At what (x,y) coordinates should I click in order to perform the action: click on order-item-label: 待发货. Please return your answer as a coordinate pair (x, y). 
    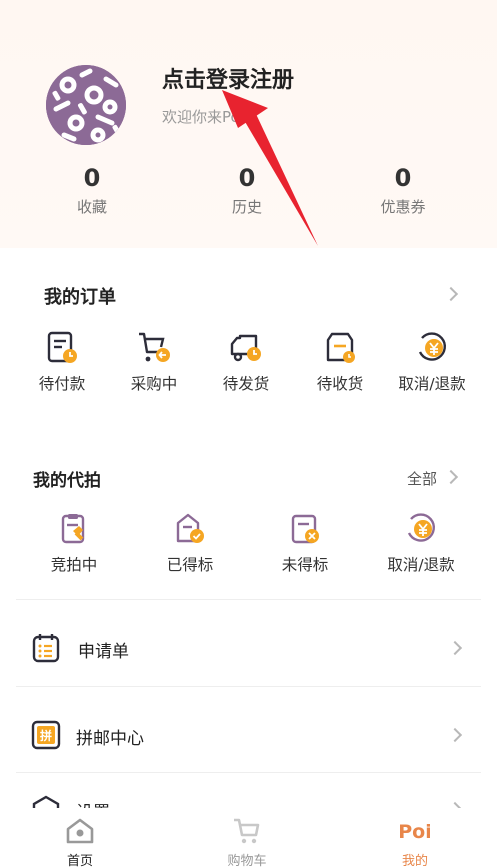
    Looking at the image, I should click on (246, 384).